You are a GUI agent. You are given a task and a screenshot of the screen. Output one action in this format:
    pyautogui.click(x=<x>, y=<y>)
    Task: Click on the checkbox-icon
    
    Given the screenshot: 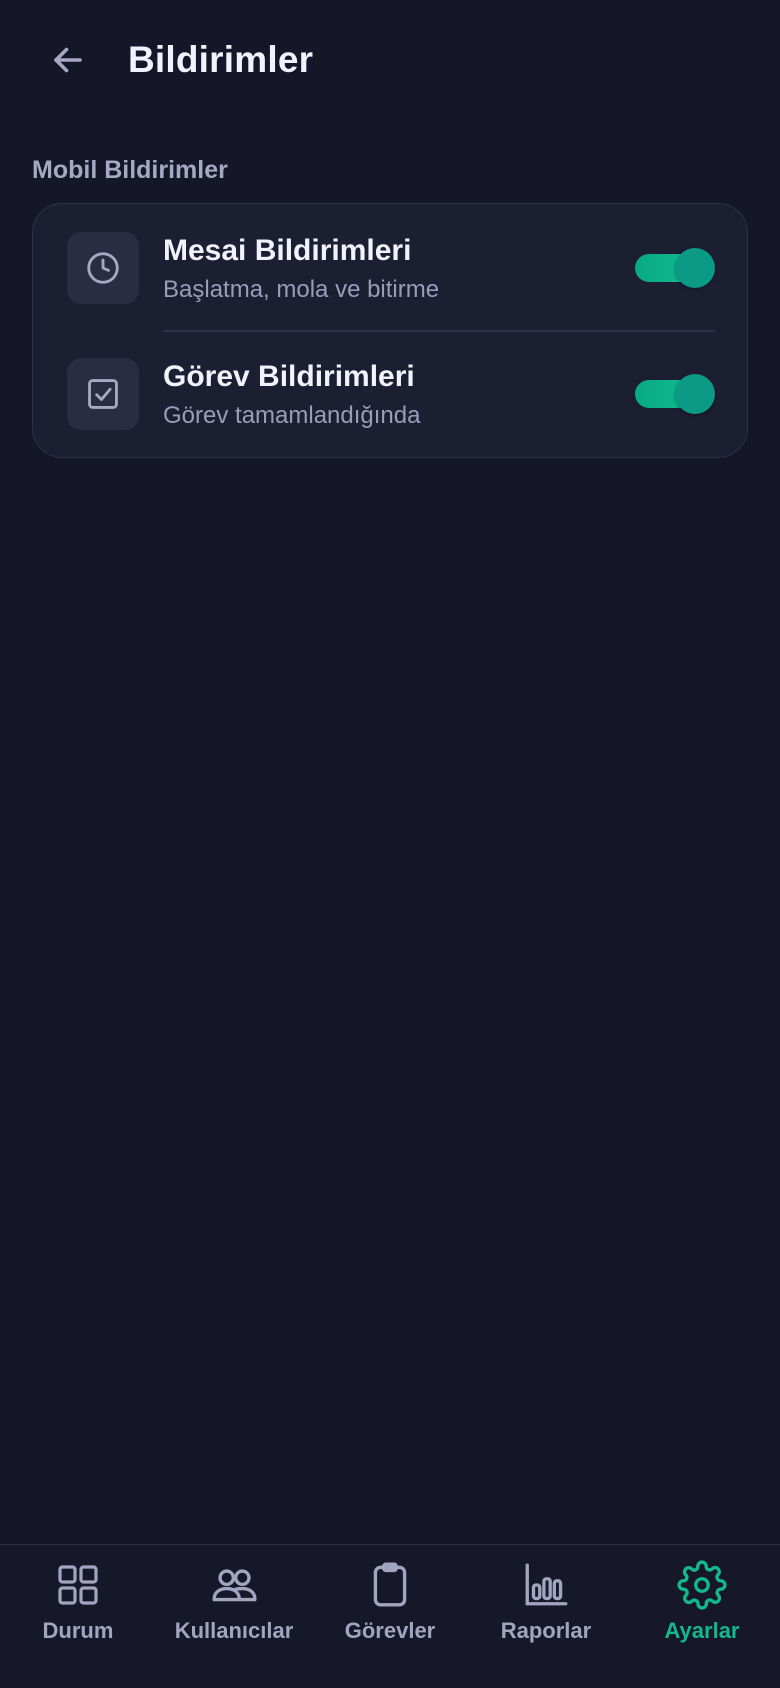 What is the action you would take?
    pyautogui.click(x=103, y=394)
    